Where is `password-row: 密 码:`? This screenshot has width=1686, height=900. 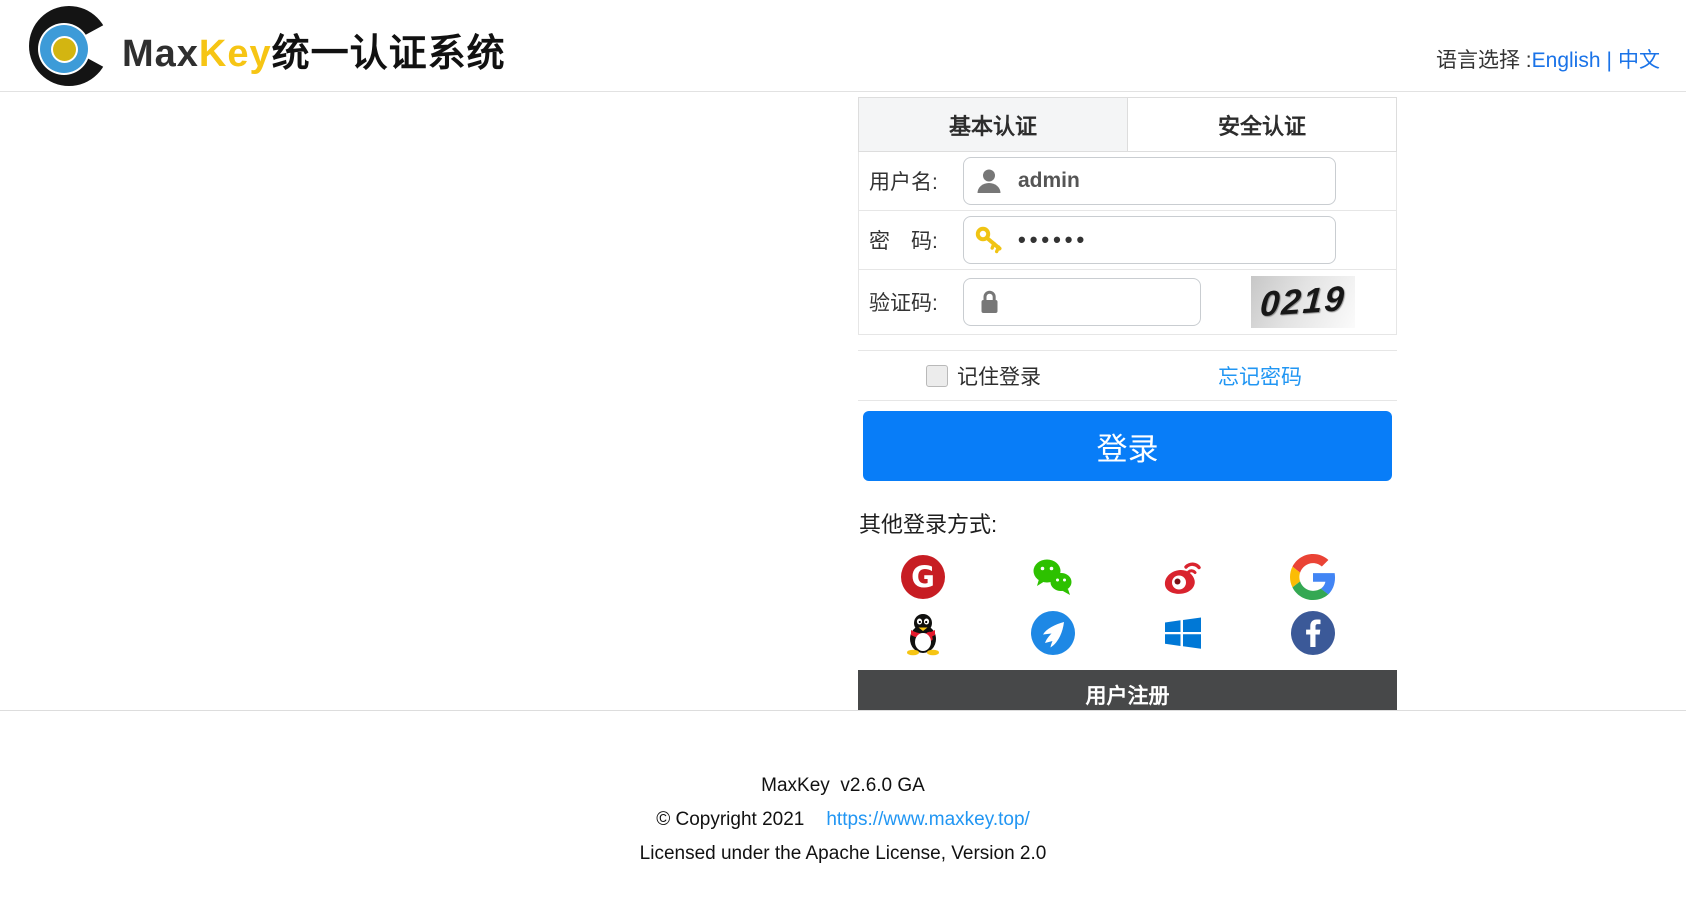
password-row: 密 码: is located at coordinates (1127, 240).